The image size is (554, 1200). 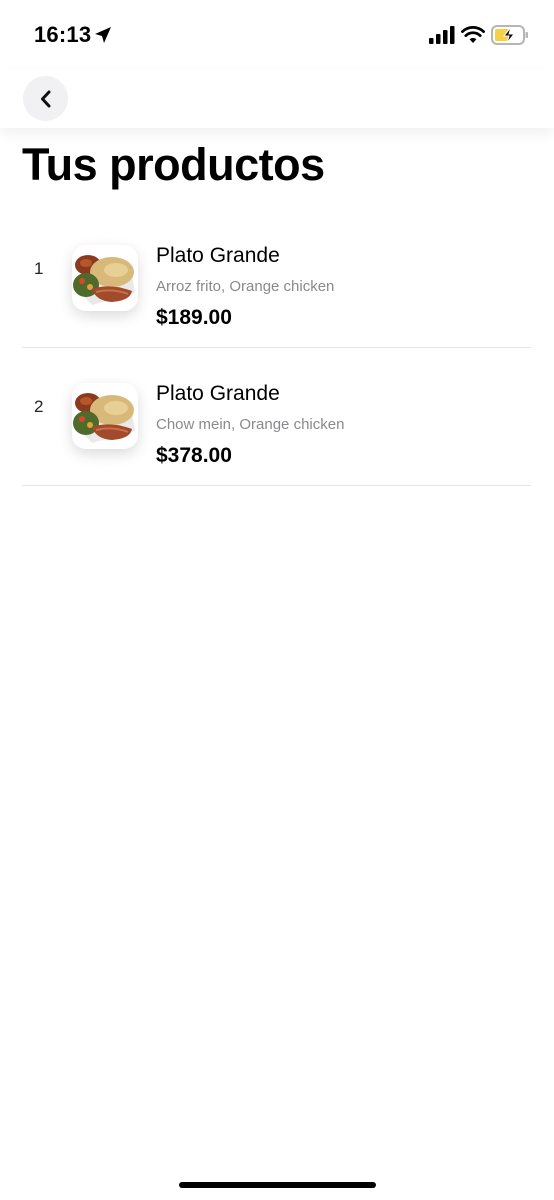 I want to click on item-index: 2, so click(x=39, y=406).